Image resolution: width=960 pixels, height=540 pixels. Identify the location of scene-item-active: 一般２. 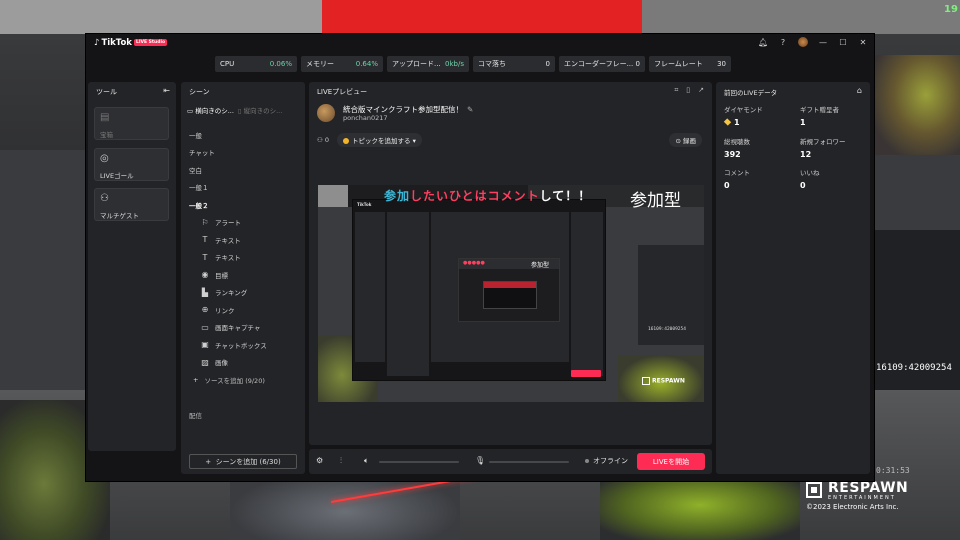
(244, 205).